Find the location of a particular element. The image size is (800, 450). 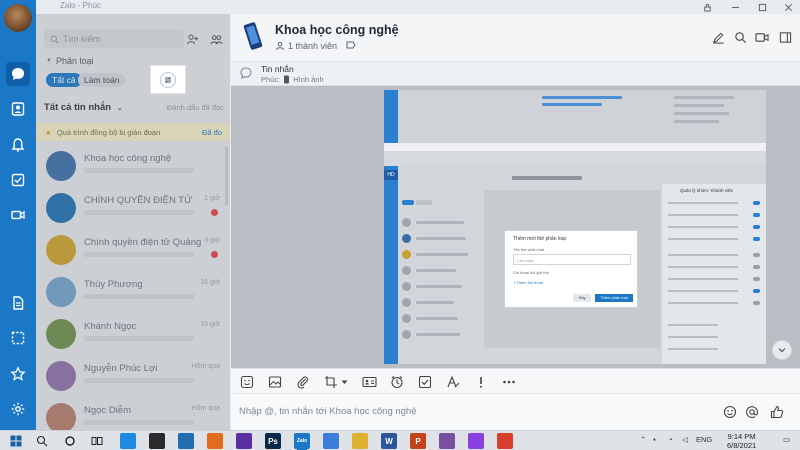

word-app-icon: W is located at coordinates (389, 441).